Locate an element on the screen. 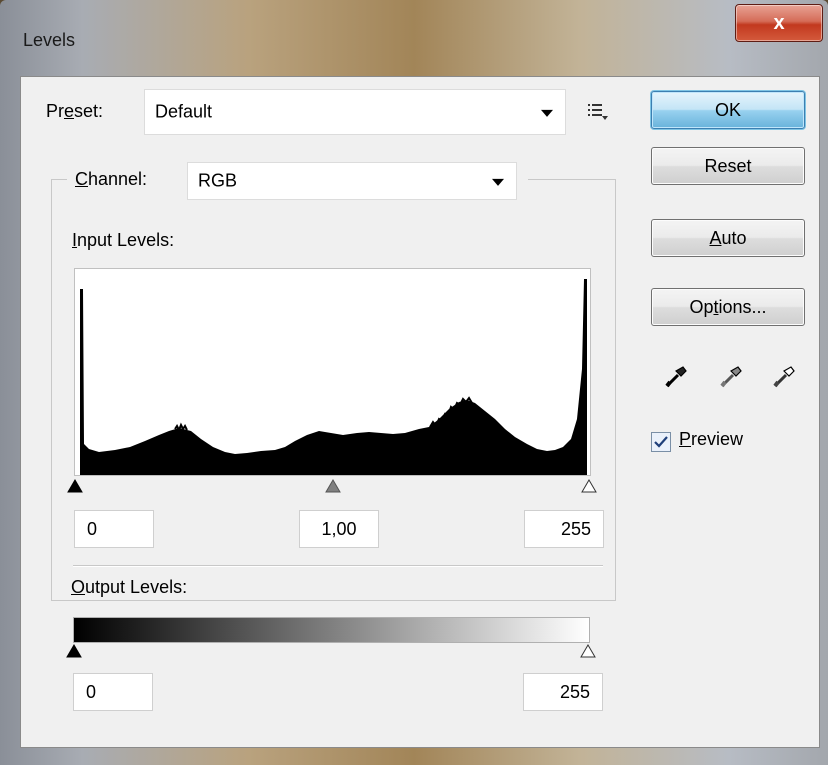 This screenshot has width=828, height=765. input-white-value: 255 is located at coordinates (575, 528).